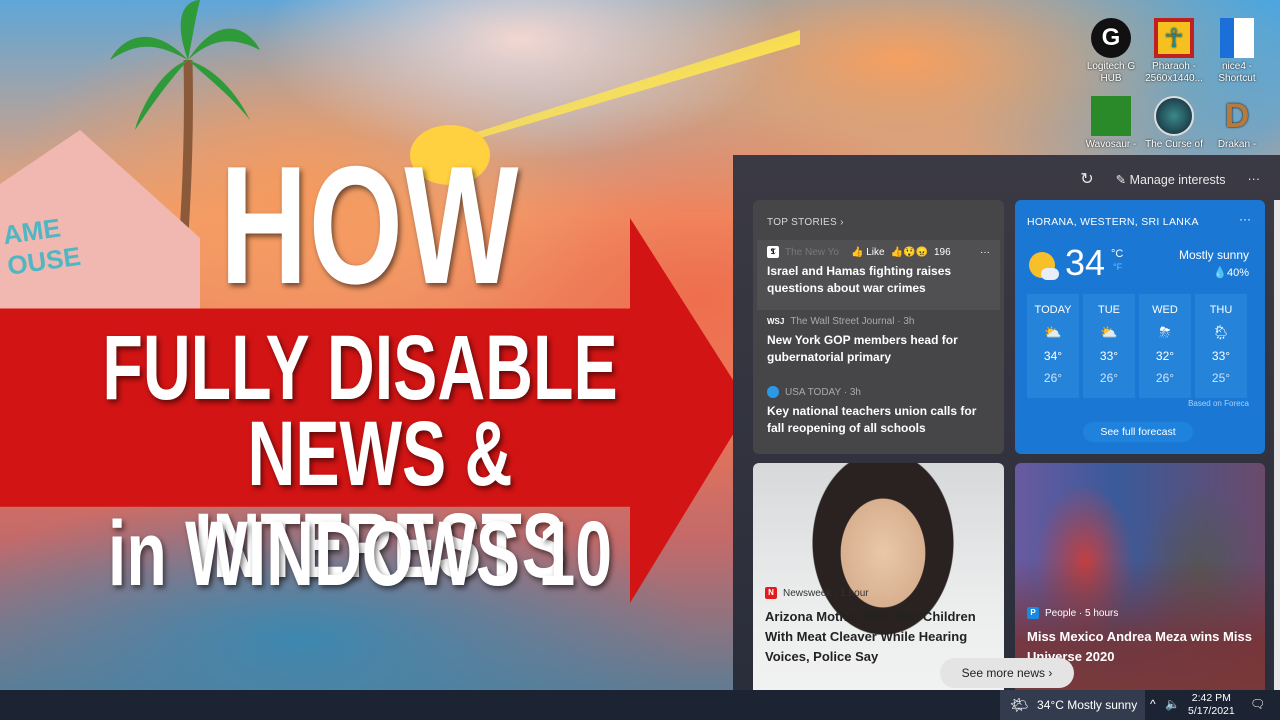  Describe the element at coordinates (1221, 332) in the screenshot. I see `rain-cloud-icon: 🌦` at that location.